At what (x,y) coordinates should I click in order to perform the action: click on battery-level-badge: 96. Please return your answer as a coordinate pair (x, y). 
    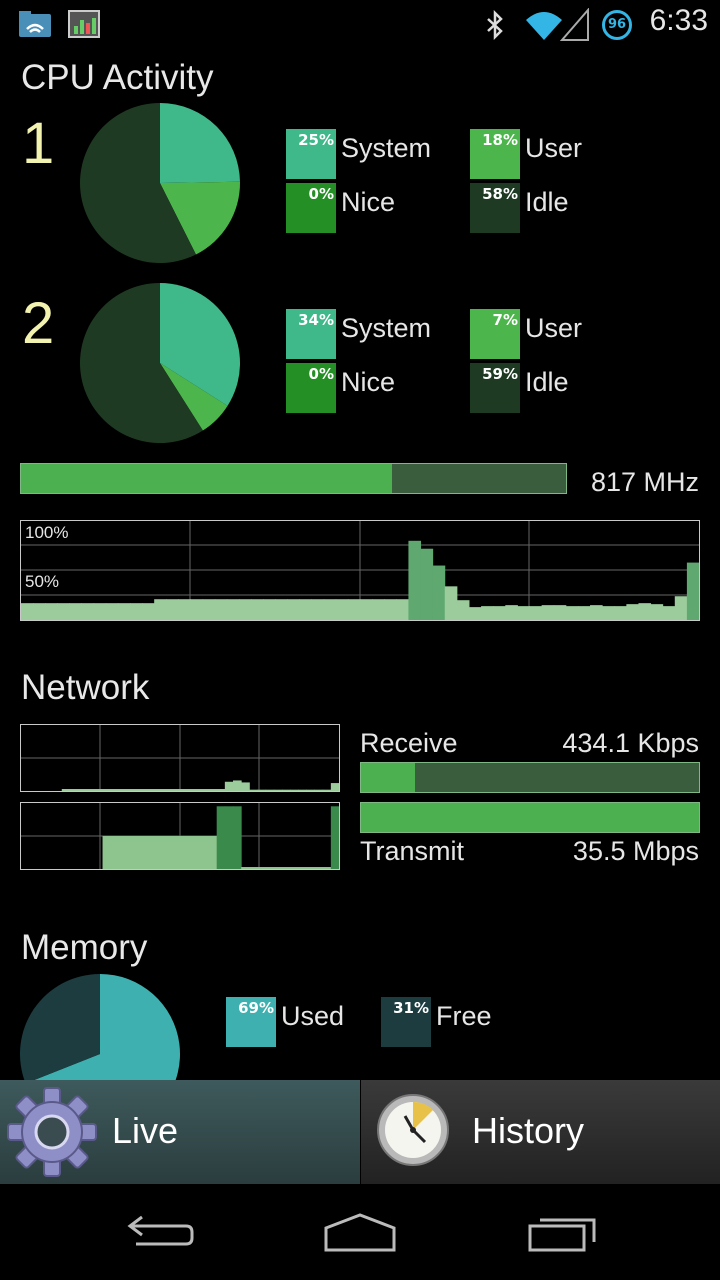
    Looking at the image, I should click on (617, 25).